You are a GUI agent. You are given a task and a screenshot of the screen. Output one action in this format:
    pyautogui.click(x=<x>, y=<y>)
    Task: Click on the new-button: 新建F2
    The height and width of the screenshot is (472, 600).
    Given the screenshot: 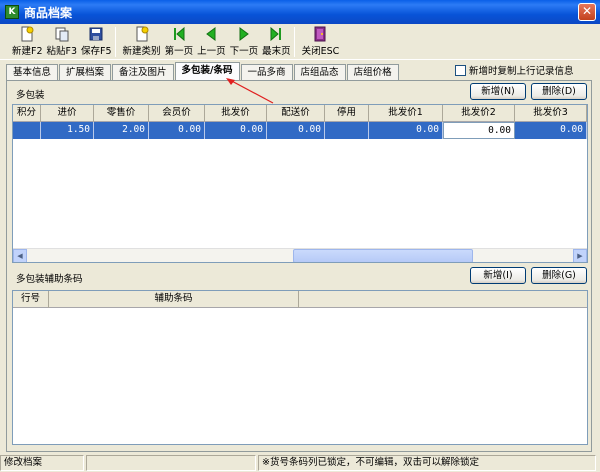 What is the action you would take?
    pyautogui.click(x=27, y=41)
    